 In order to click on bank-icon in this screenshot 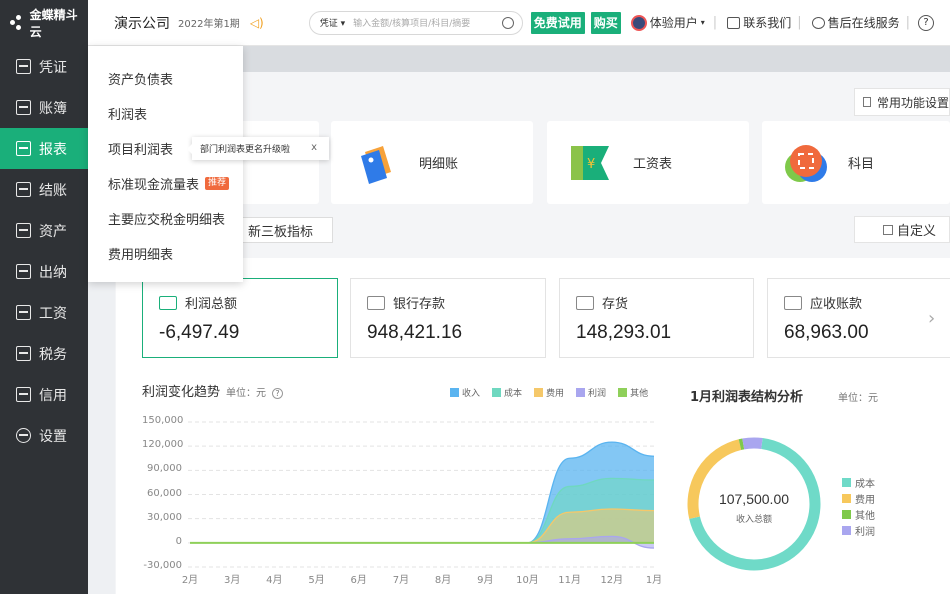, I will do `click(376, 302)`.